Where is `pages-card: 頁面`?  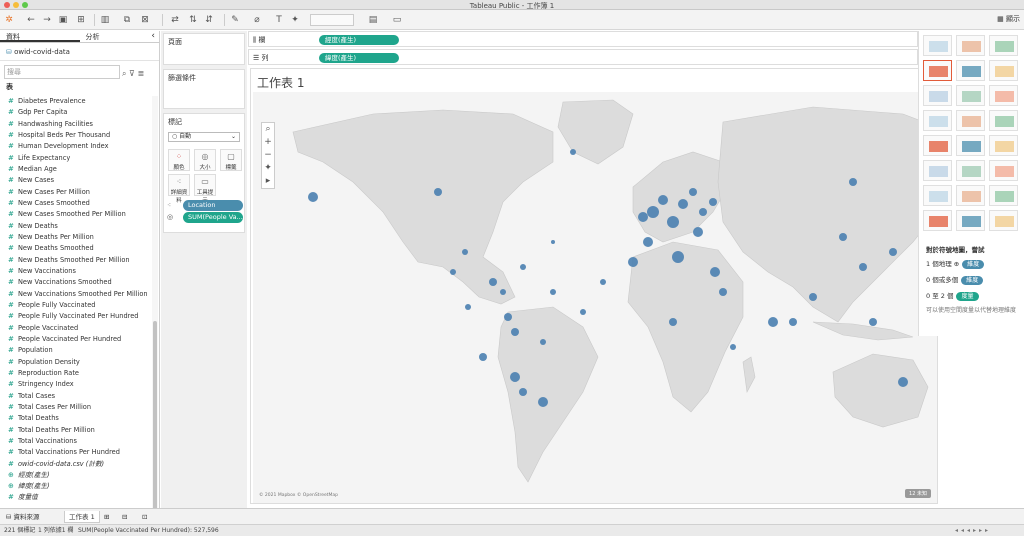 pages-card: 頁面 is located at coordinates (204, 49).